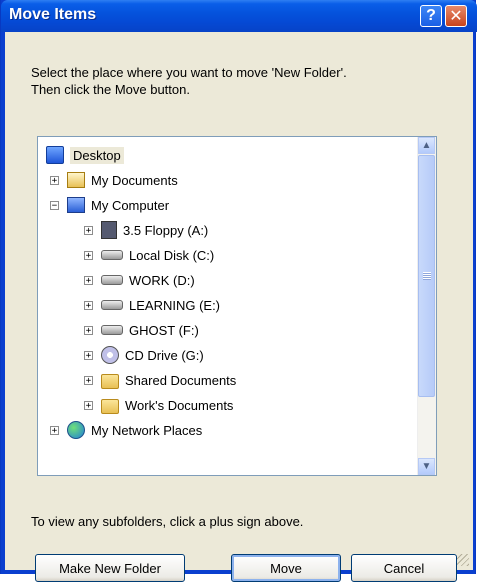  I want to click on floppy-drive-icon, so click(109, 230).